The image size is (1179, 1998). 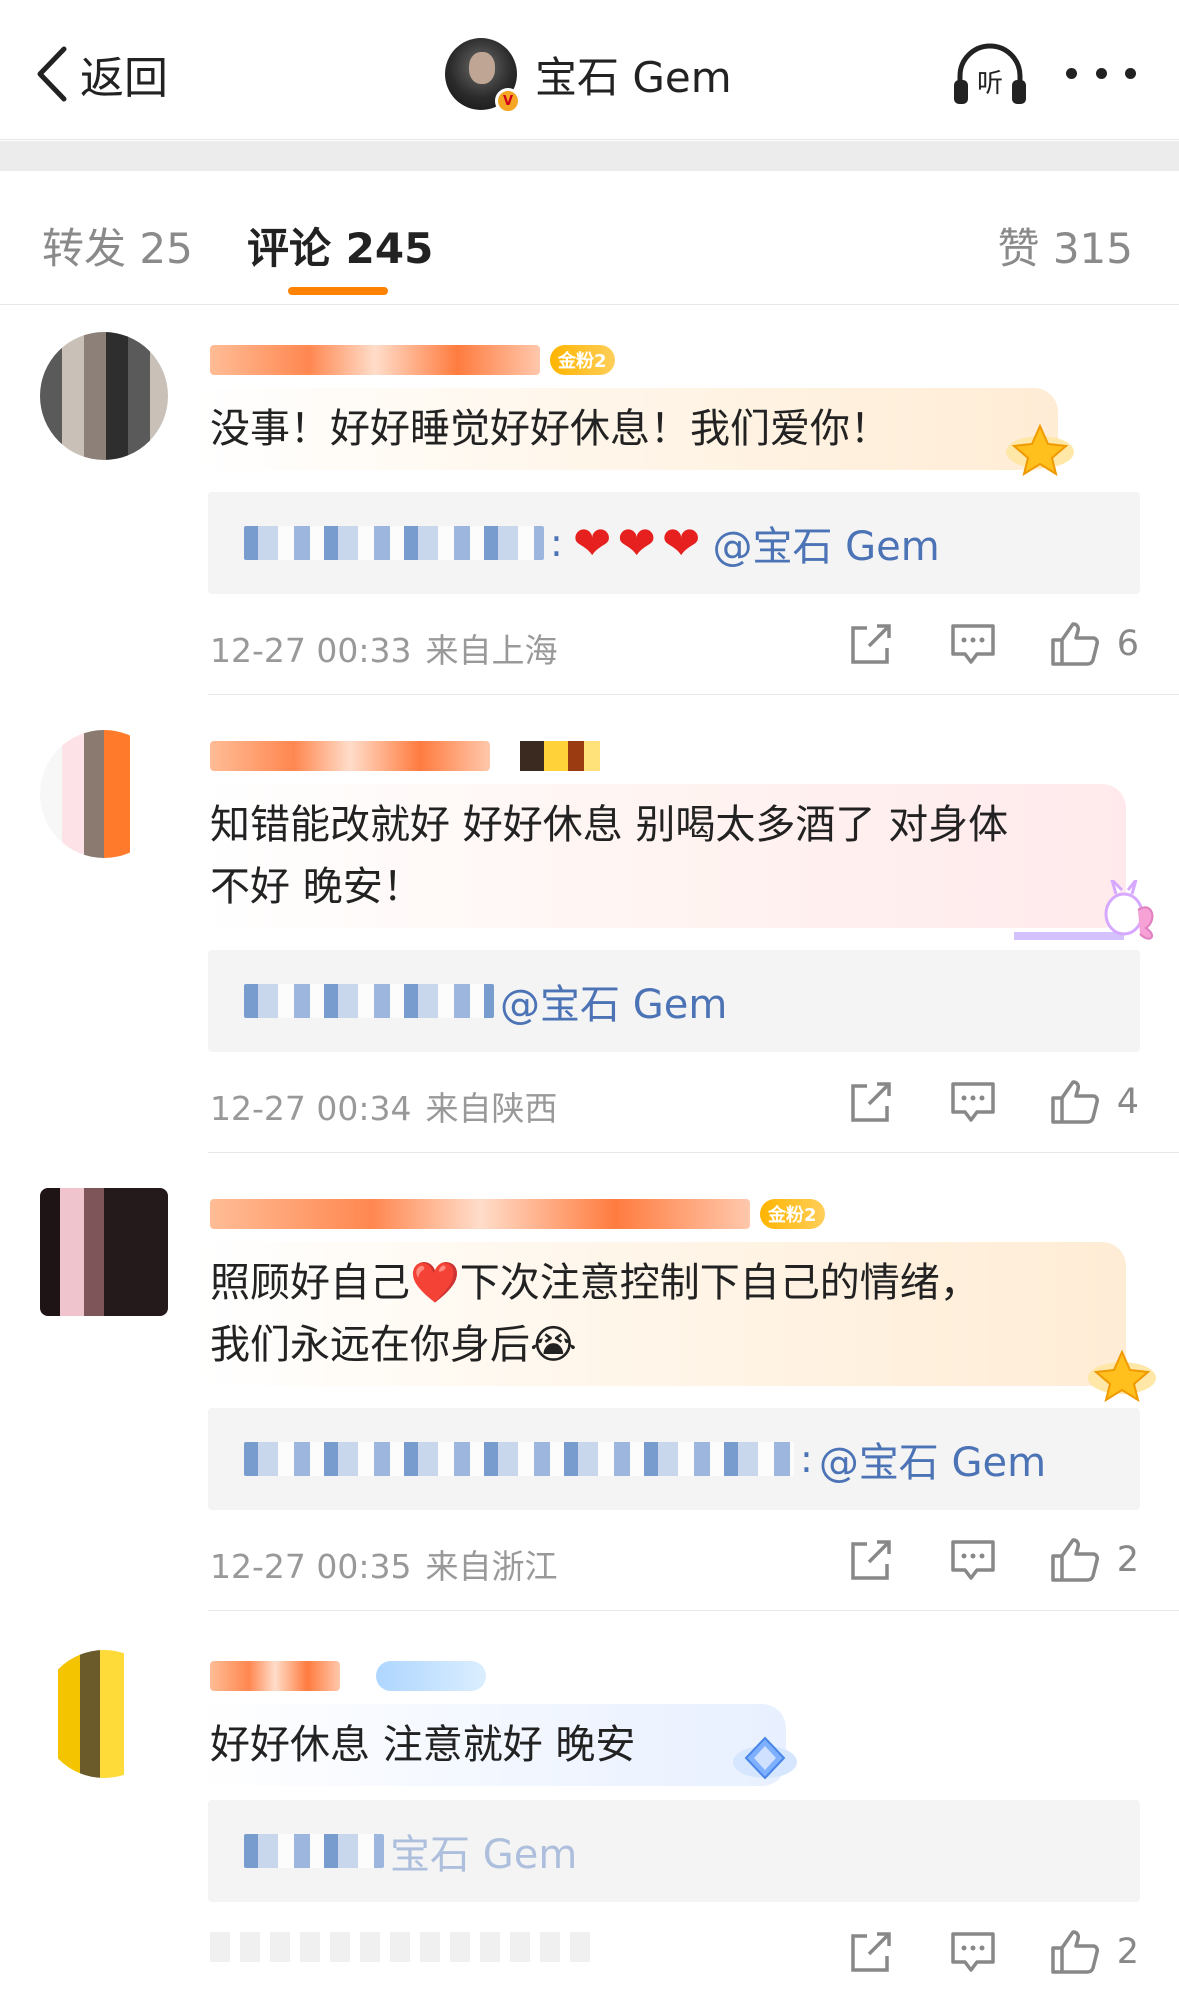 What do you see at coordinates (117, 245) in the screenshot?
I see `tab-forward: 转发 25` at bounding box center [117, 245].